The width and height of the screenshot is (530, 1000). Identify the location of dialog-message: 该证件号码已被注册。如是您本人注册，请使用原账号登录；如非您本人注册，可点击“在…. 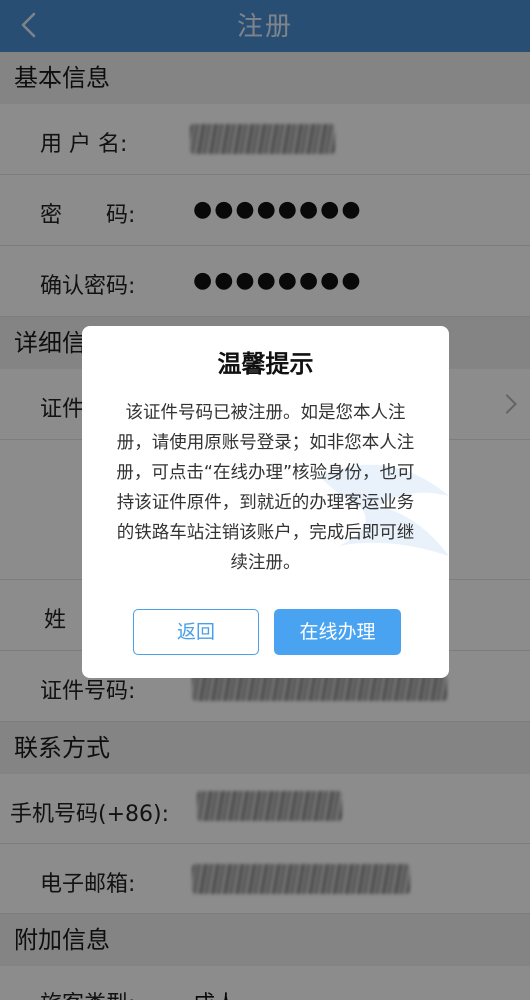
(265, 488).